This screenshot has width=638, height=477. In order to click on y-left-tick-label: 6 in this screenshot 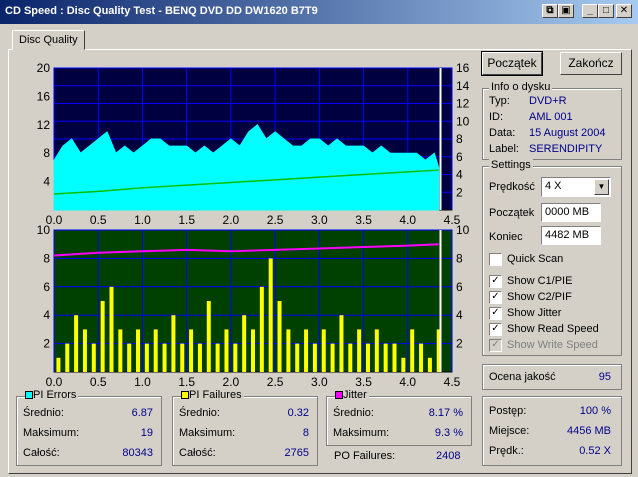, I will do `click(46, 287)`.